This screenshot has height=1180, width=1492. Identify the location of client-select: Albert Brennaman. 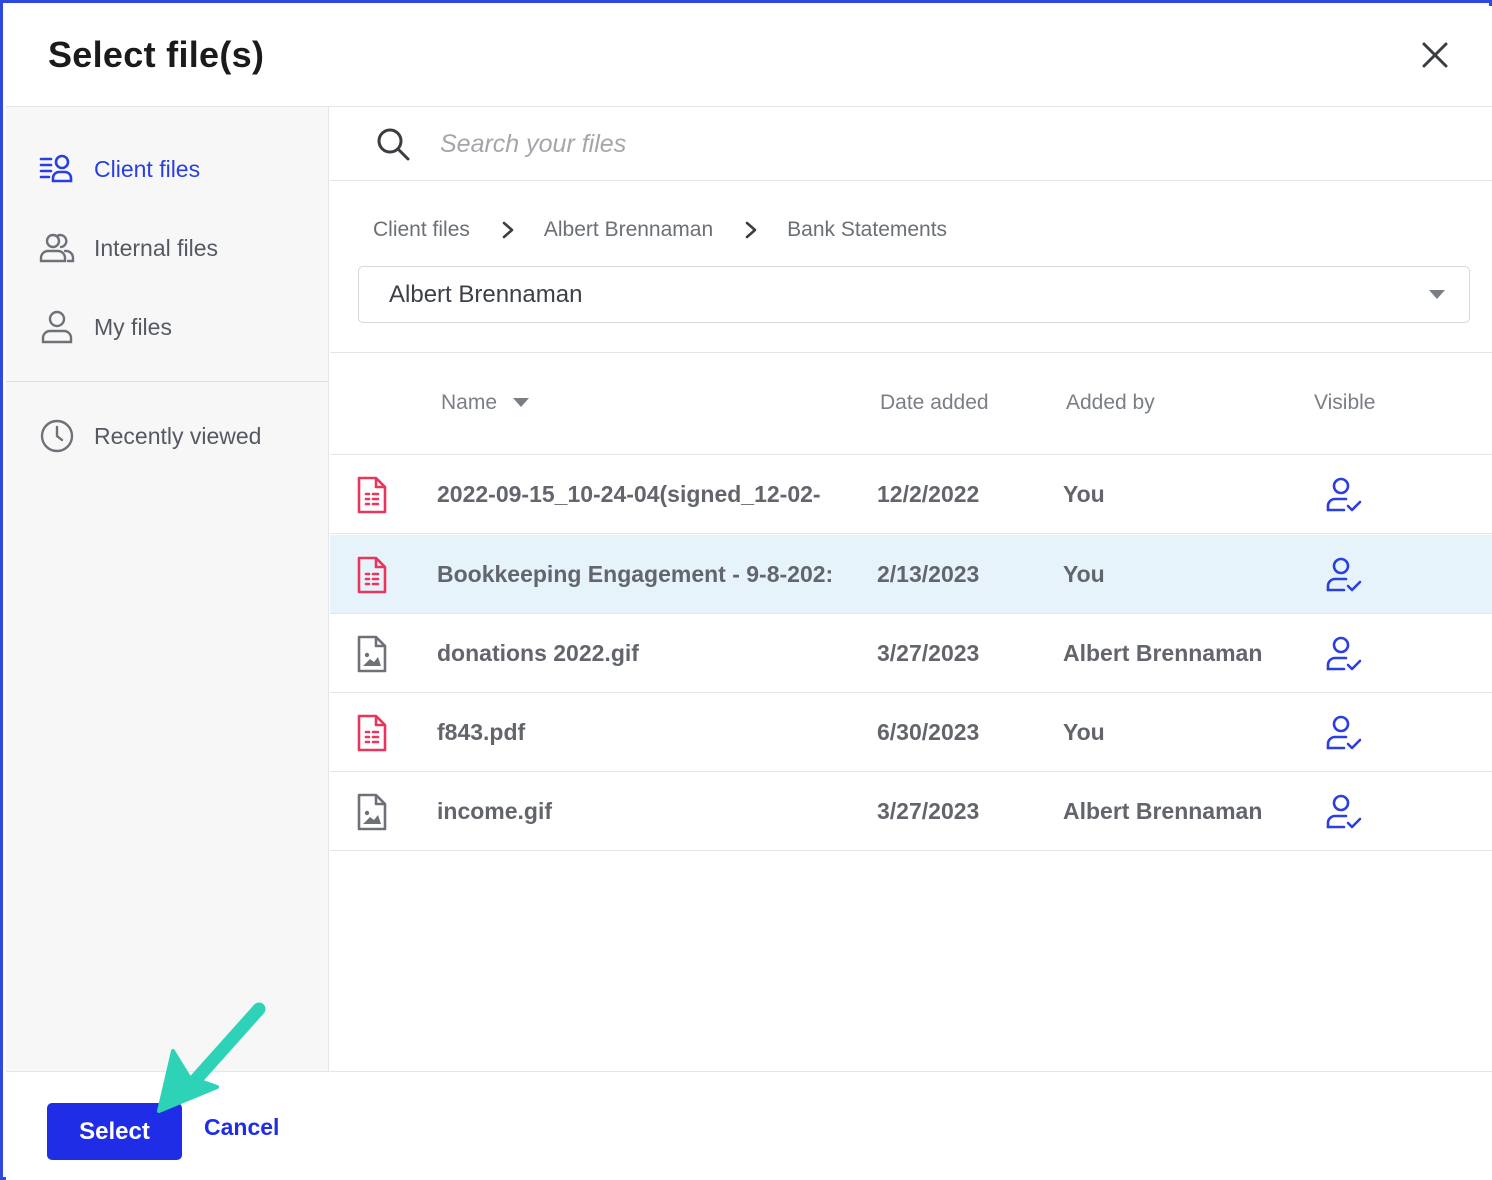
(914, 294).